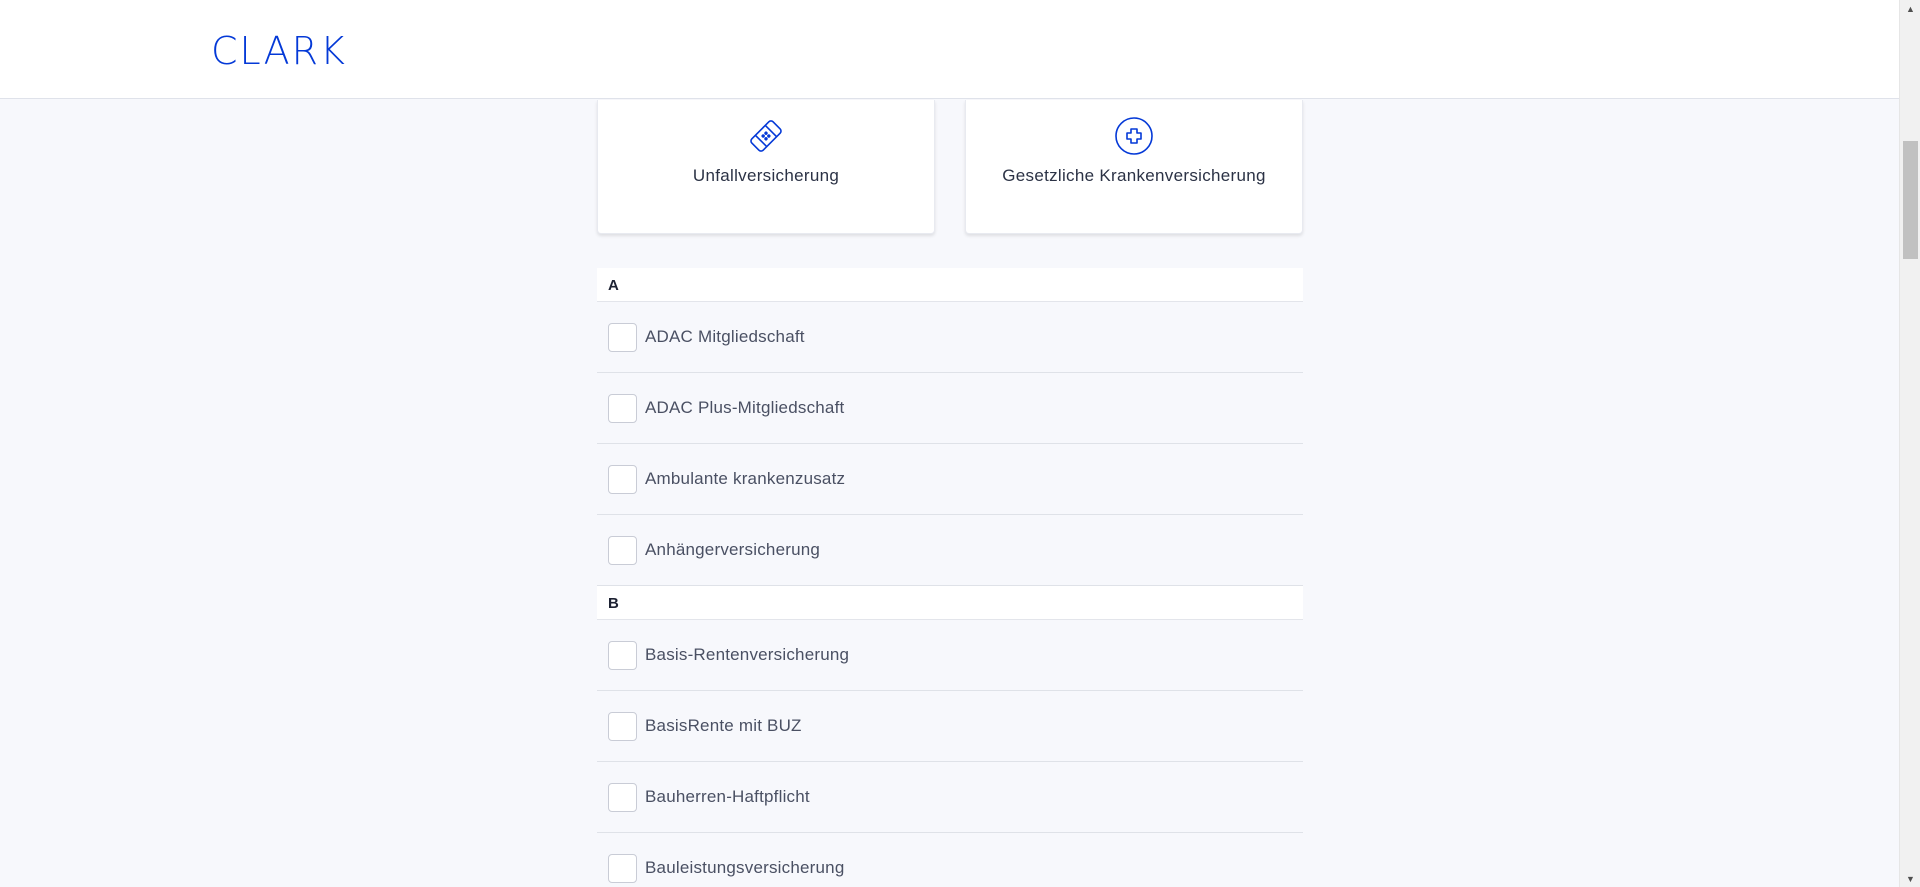 The height and width of the screenshot is (887, 1920). What do you see at coordinates (950, 603) in the screenshot?
I see `section-header-b: B` at bounding box center [950, 603].